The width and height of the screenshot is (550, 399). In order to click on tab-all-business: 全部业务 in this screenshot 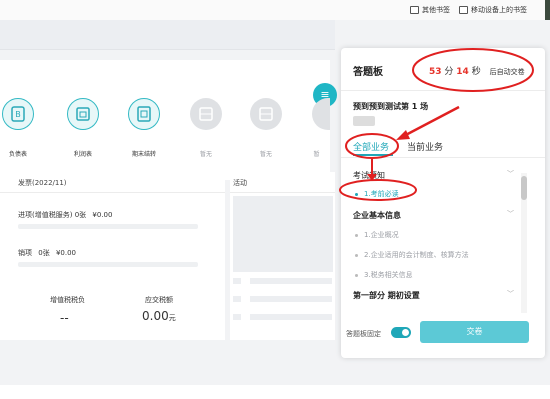, I will do `click(371, 146)`.